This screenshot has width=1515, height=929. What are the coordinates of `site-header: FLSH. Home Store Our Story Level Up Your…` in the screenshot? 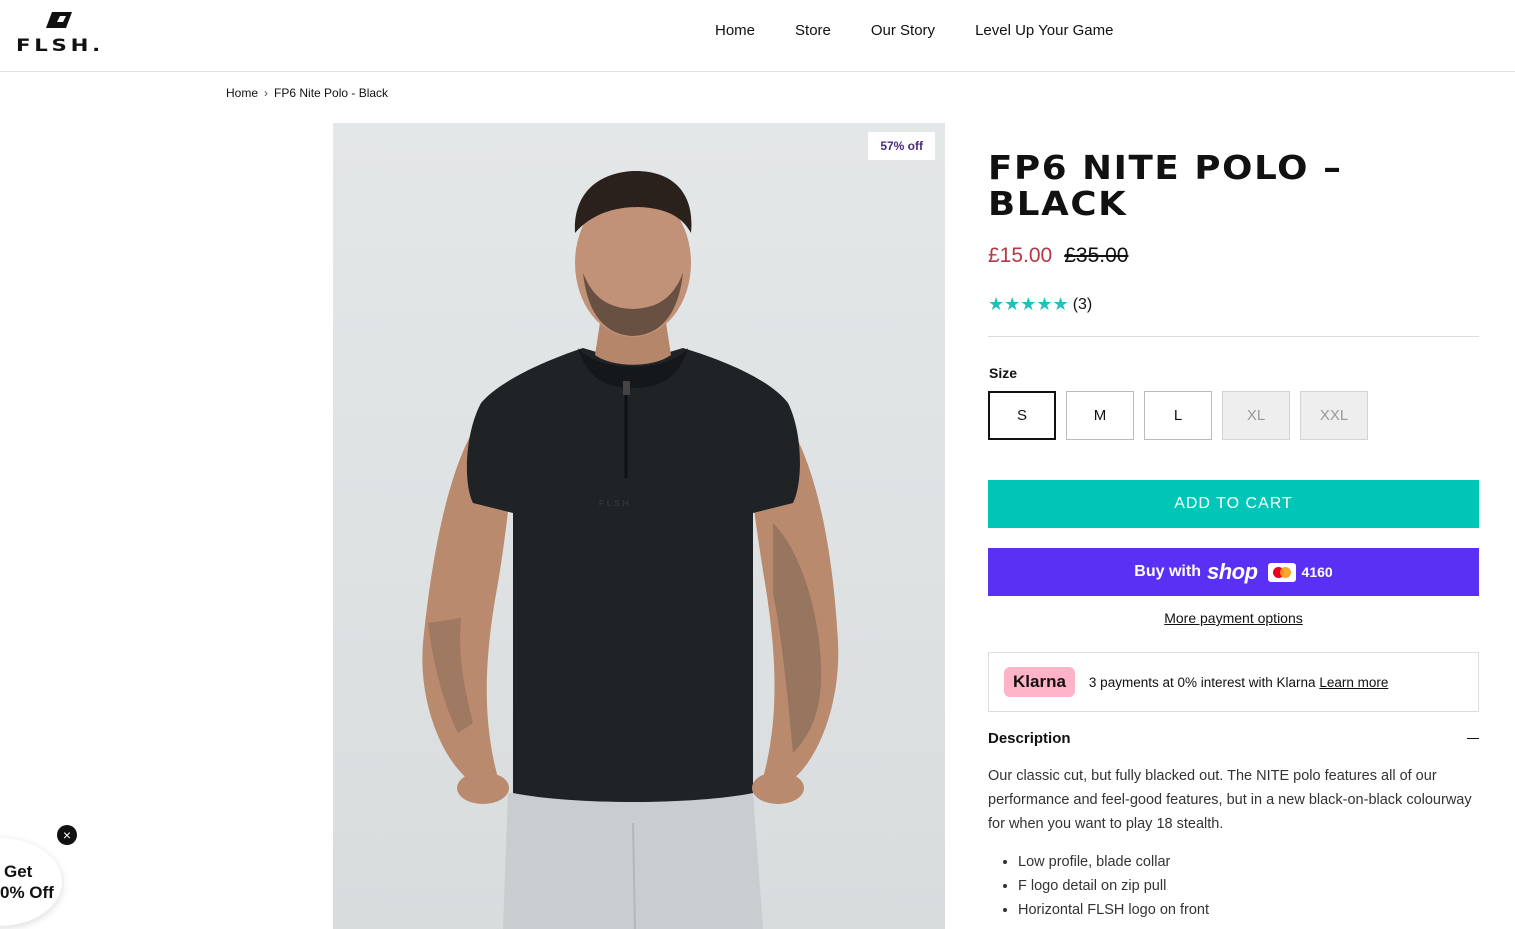 It's located at (757, 36).